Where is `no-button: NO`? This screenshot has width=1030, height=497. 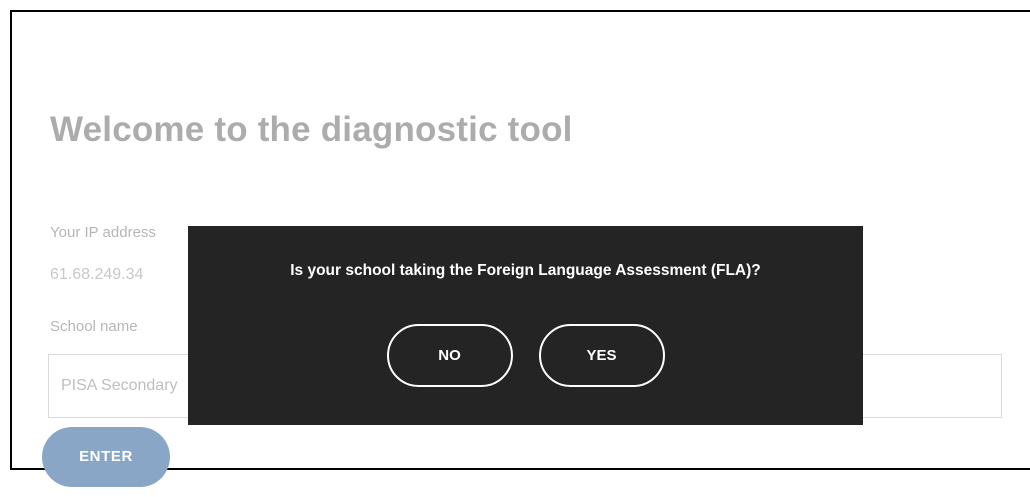 no-button: NO is located at coordinates (449, 355).